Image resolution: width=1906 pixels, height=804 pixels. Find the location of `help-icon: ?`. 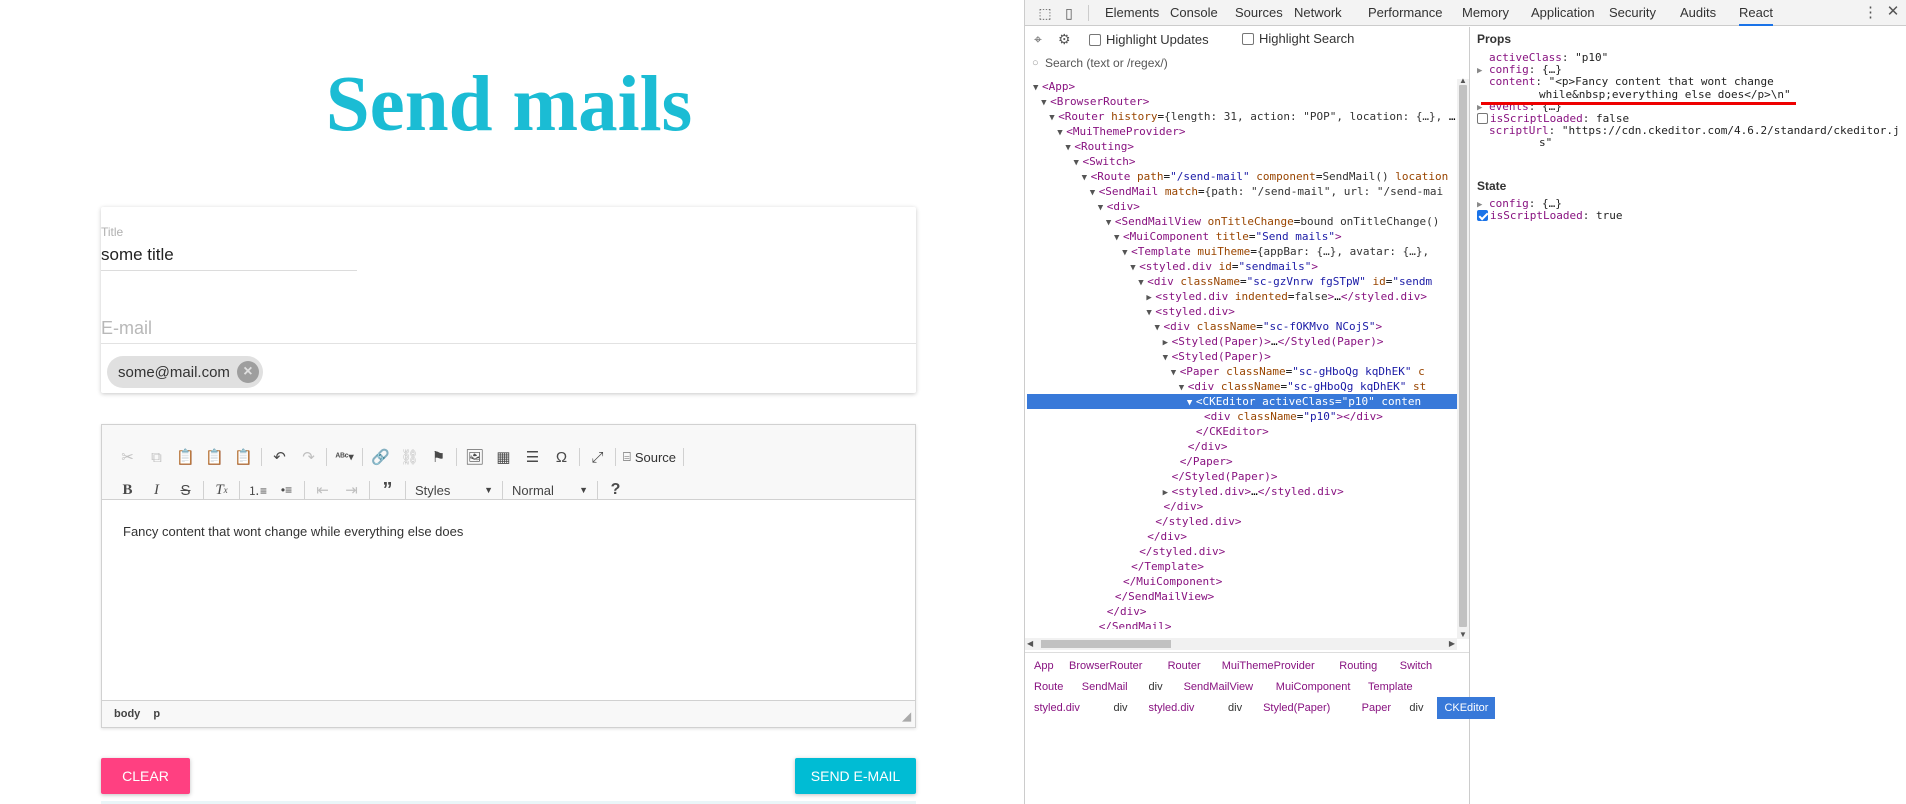

help-icon: ? is located at coordinates (615, 490).